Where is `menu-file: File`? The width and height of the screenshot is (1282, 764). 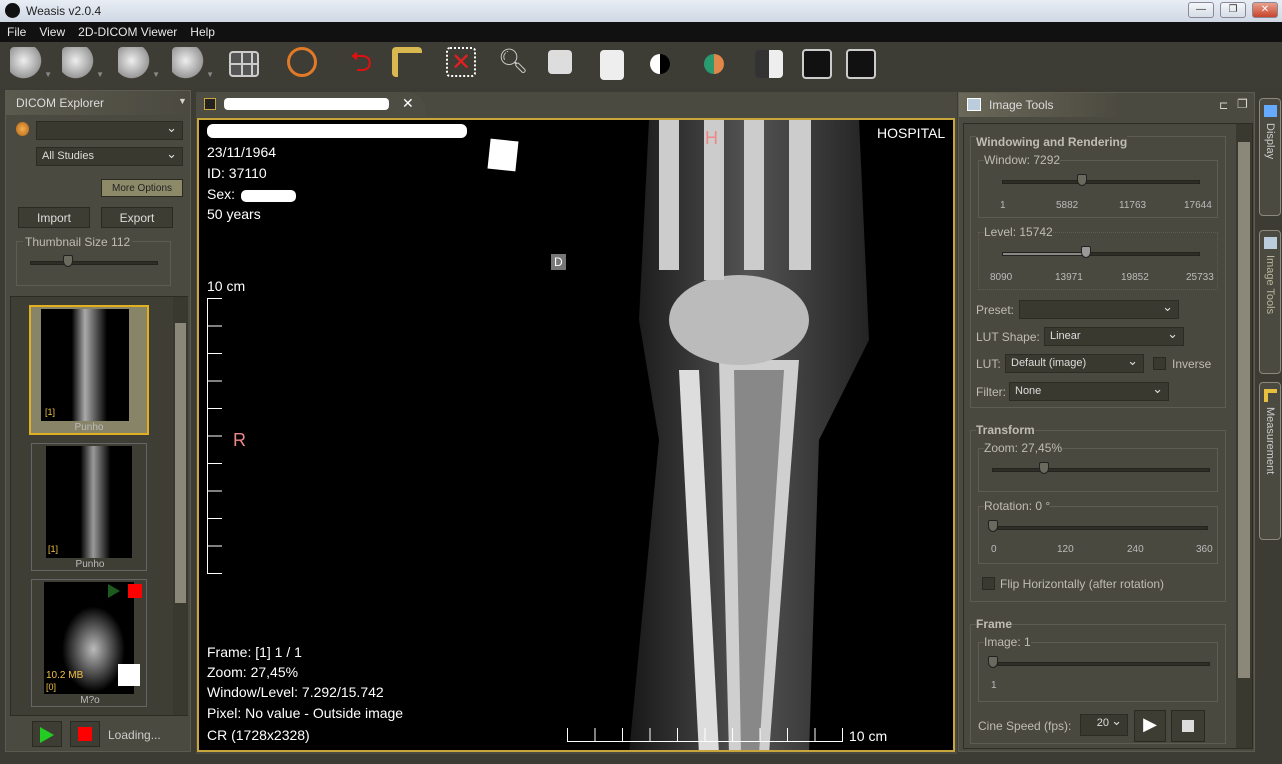 menu-file: File is located at coordinates (16, 30).